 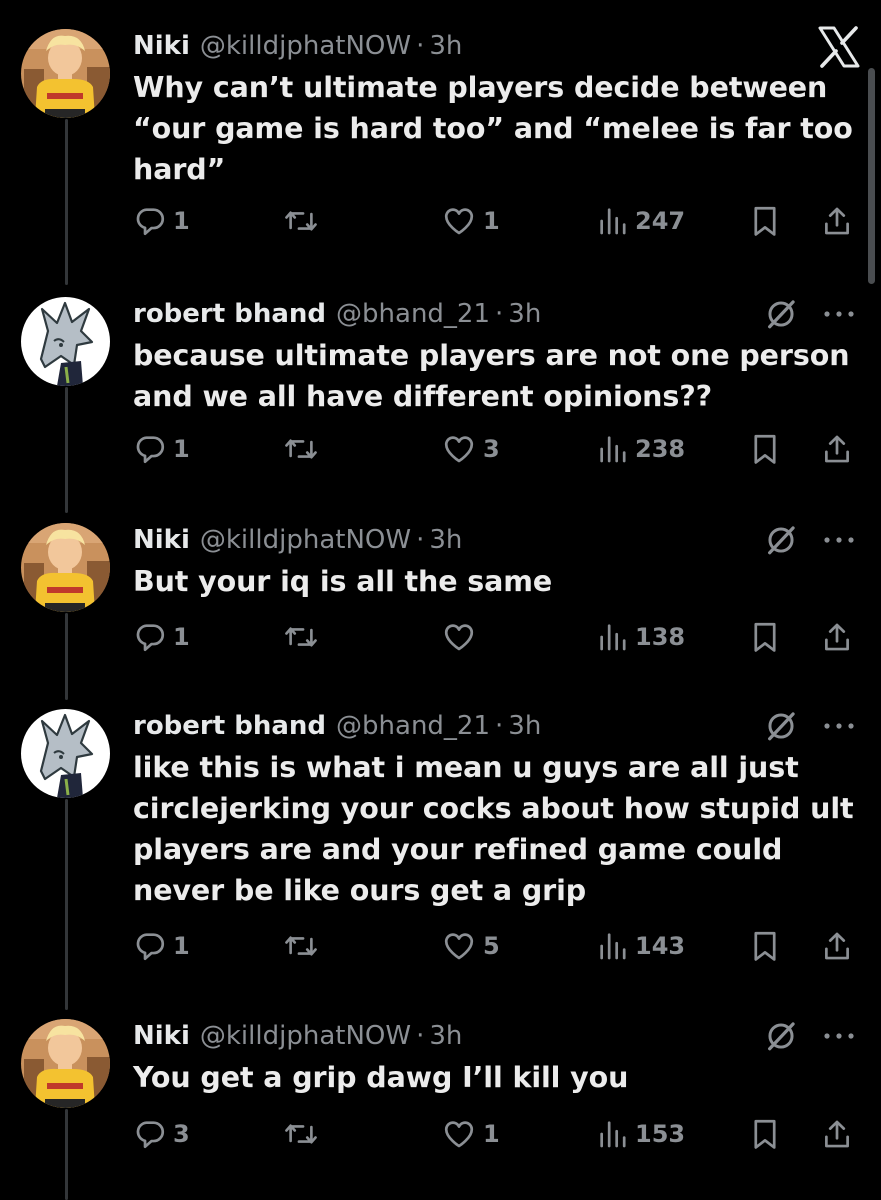 What do you see at coordinates (641, 221) in the screenshot?
I see `views-button: 247` at bounding box center [641, 221].